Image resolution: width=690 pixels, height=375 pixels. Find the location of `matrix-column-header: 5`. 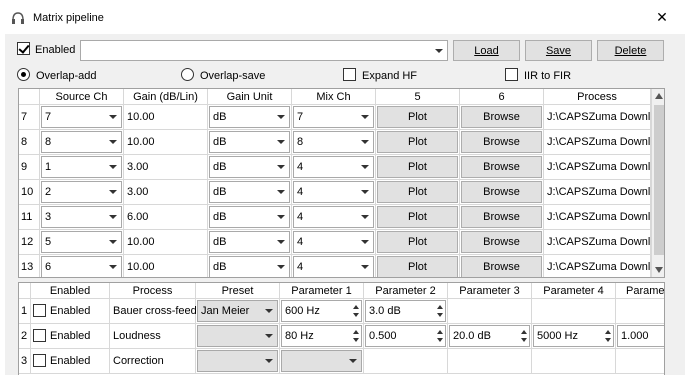

matrix-column-header: 5 is located at coordinates (418, 97).